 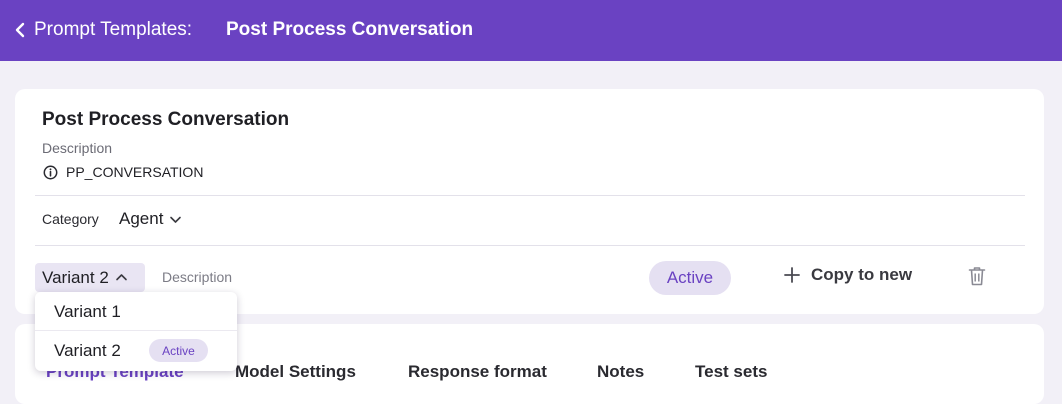 I want to click on page-title: Post Process Conversation, so click(x=350, y=29).